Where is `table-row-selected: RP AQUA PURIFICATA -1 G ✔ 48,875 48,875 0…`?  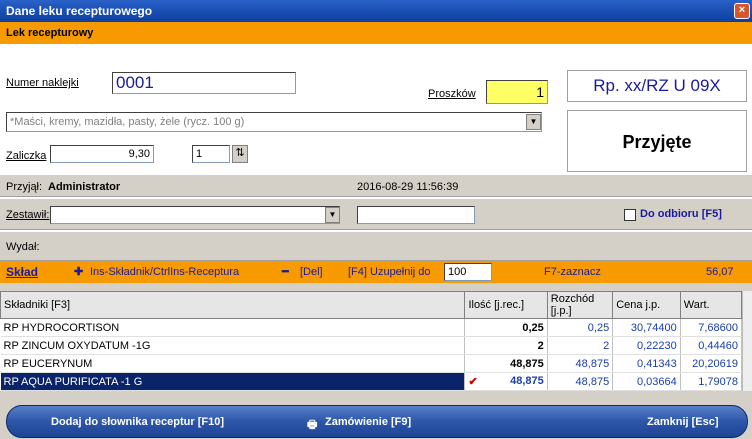 table-row-selected: RP AQUA PURIFICATA -1 G ✔ 48,875 48,875 0… is located at coordinates (371, 381).